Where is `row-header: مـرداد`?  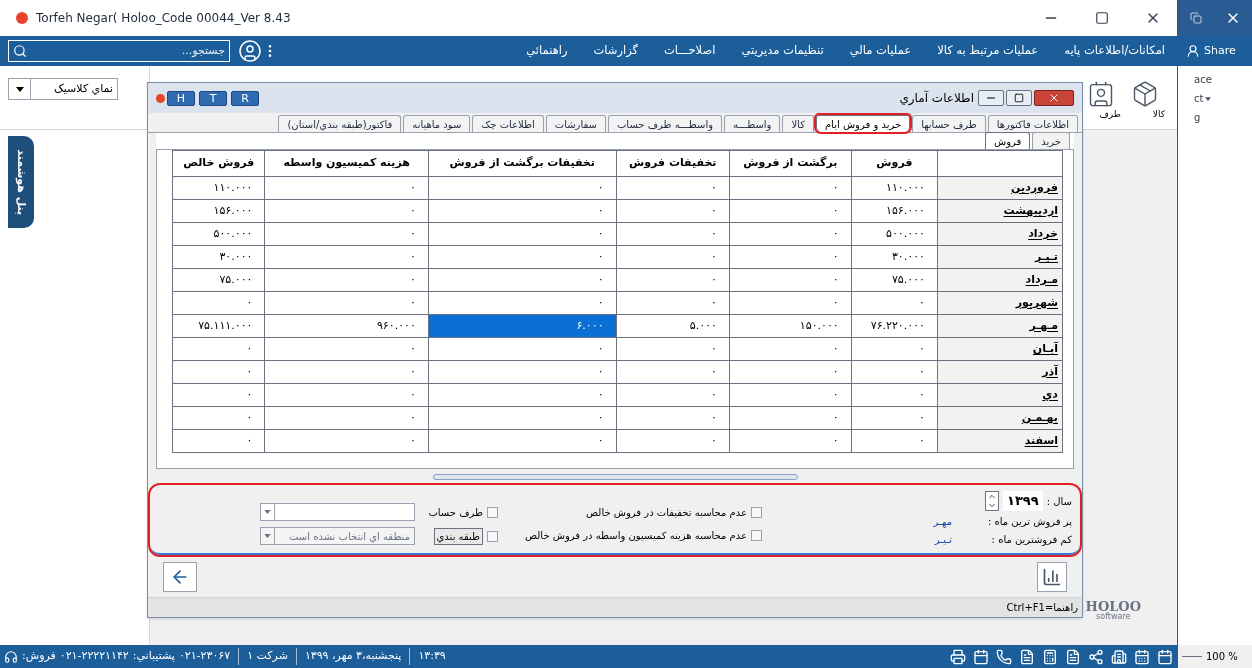
row-header: مـرداد is located at coordinates (1000, 280).